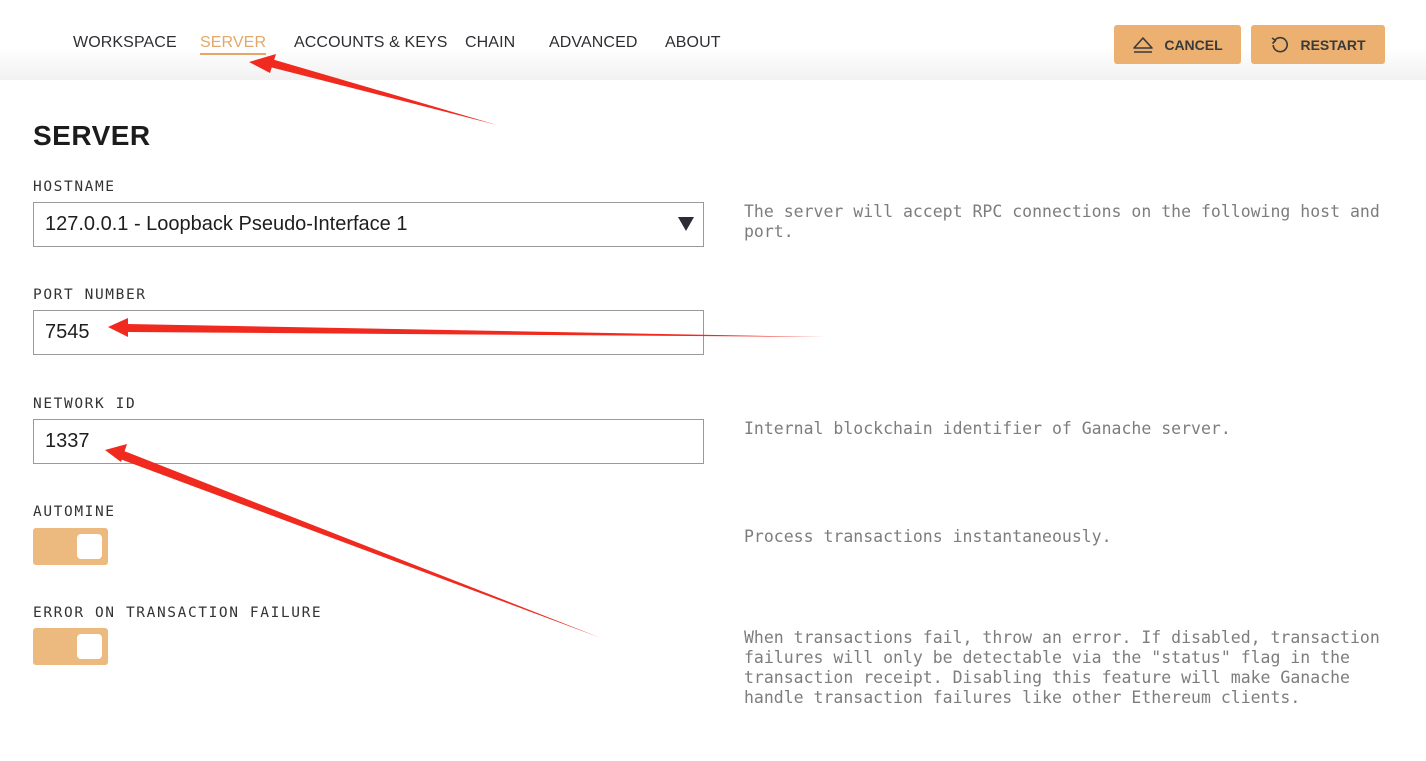  I want to click on hostname-select: 127.0.0.1 - Loopback Pseudo-Interface 1, so click(368, 224).